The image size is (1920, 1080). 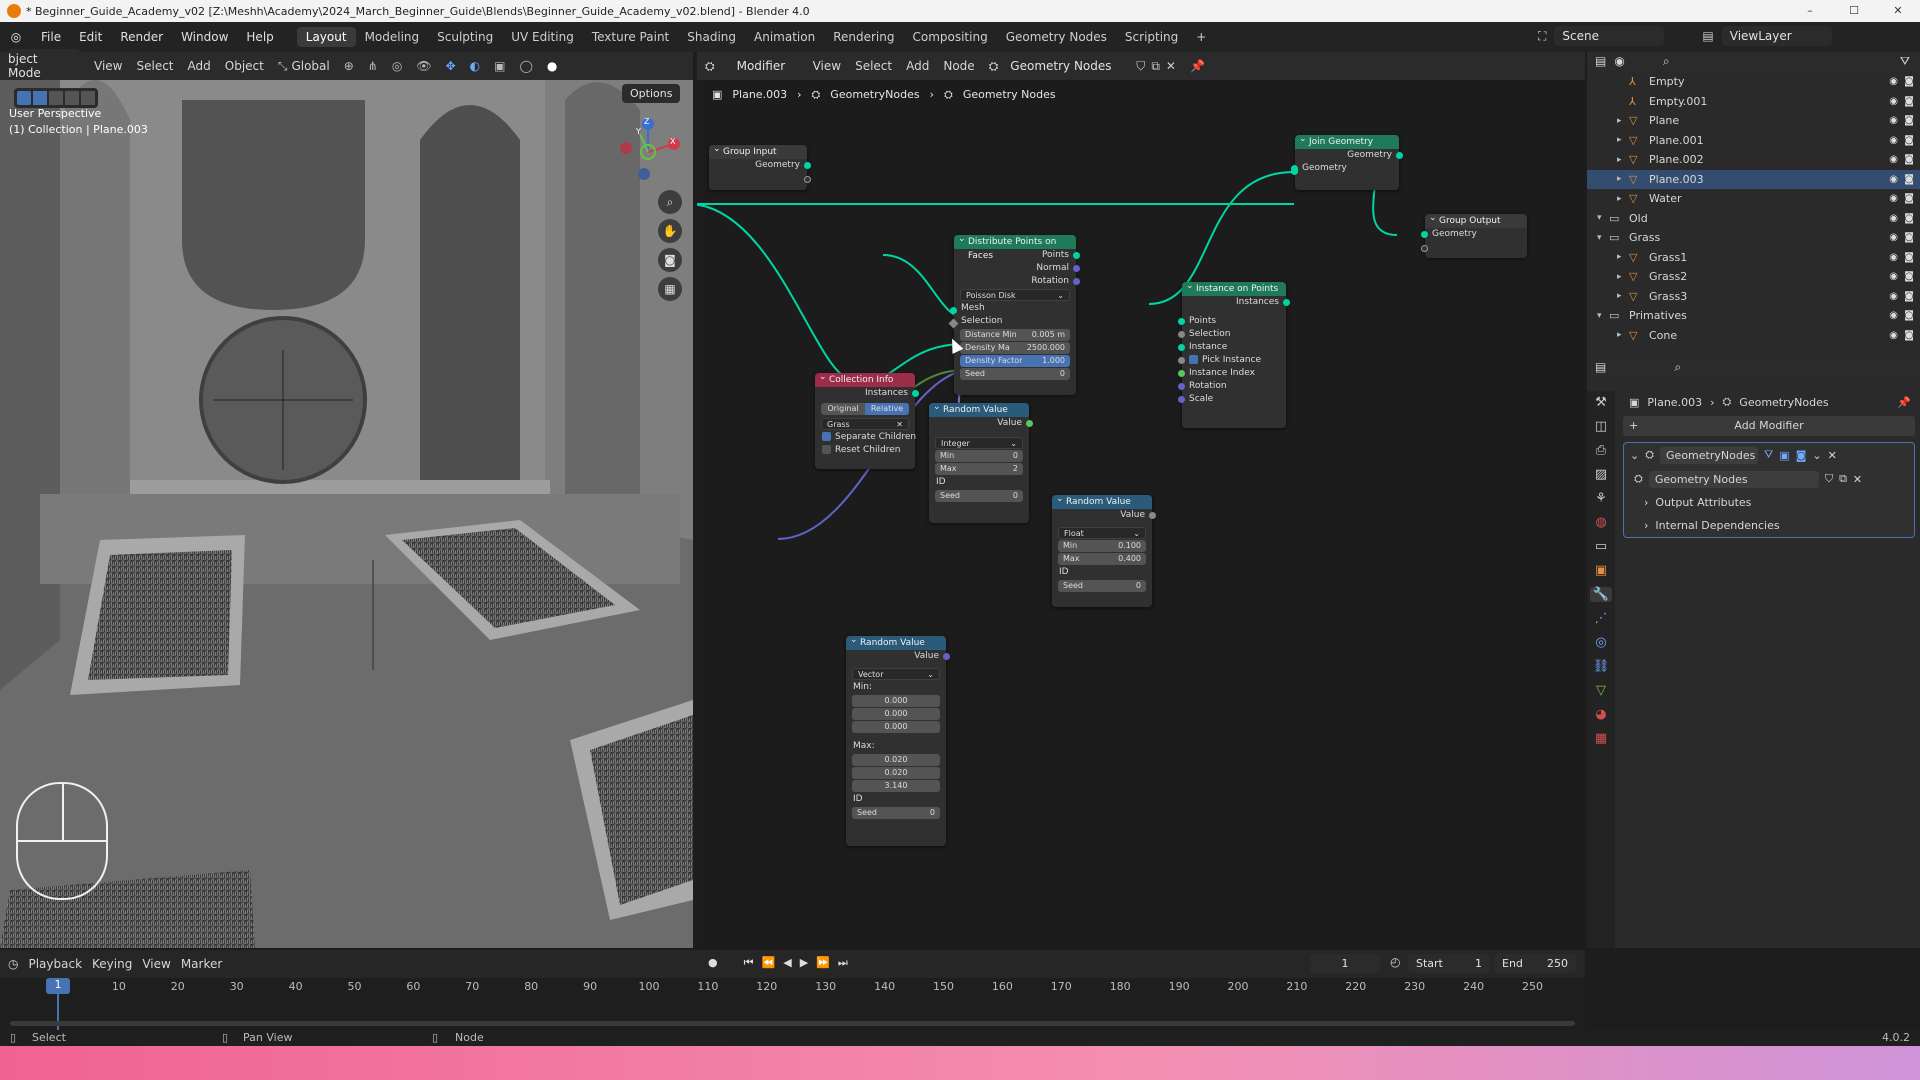 What do you see at coordinates (1753, 297) in the screenshot?
I see `outliner-row: ▸ ▽ Grass3 ◉ ◙` at bounding box center [1753, 297].